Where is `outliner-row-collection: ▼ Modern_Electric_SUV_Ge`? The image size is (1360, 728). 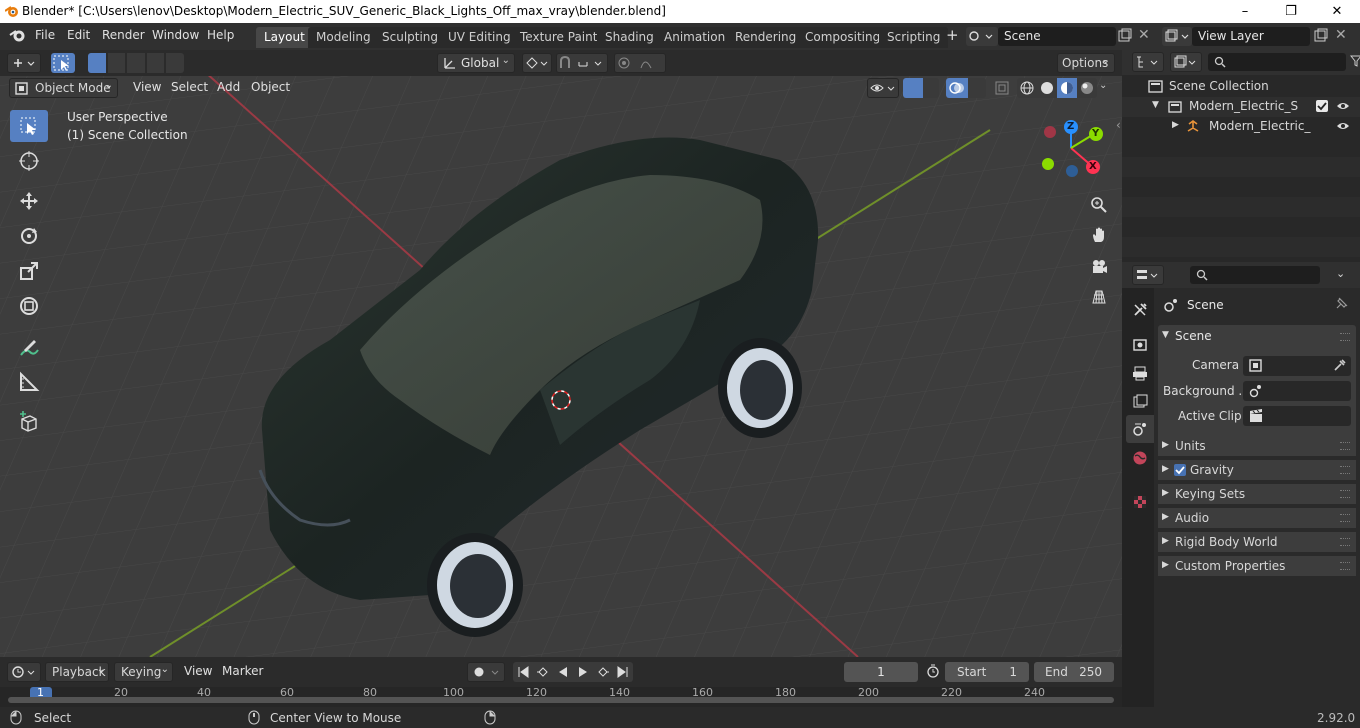
outliner-row-collection: ▼ Modern_Electric_SUV_Ge is located at coordinates (1241, 107).